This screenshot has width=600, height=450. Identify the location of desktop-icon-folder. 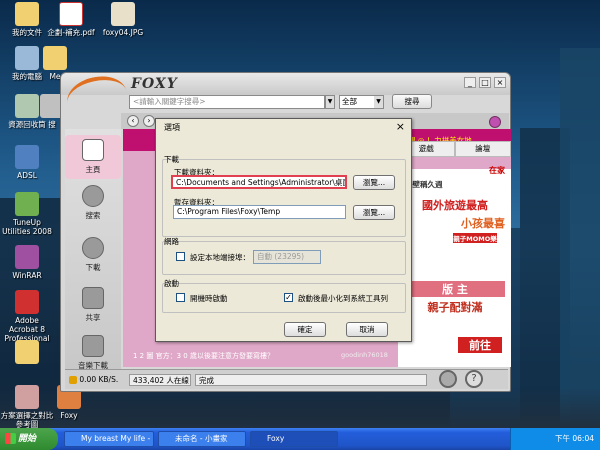
(27, 353).